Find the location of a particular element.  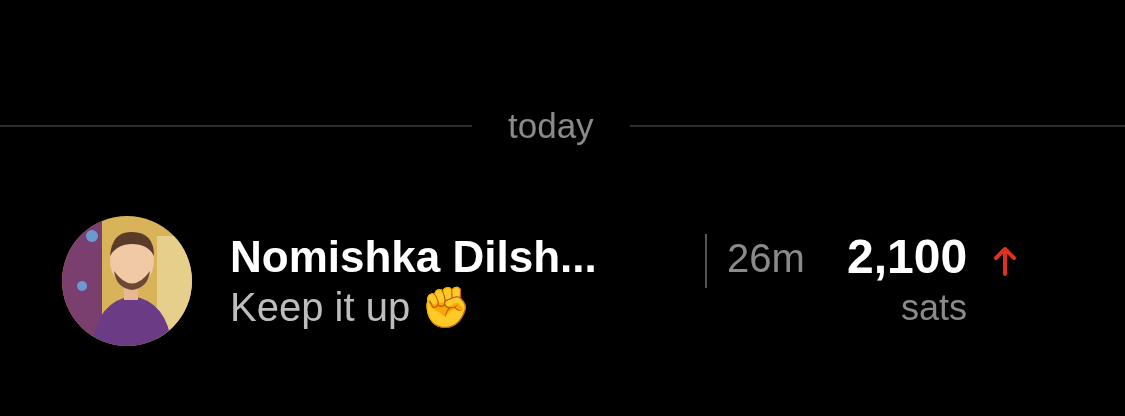

date-label: today is located at coordinates (551, 126).